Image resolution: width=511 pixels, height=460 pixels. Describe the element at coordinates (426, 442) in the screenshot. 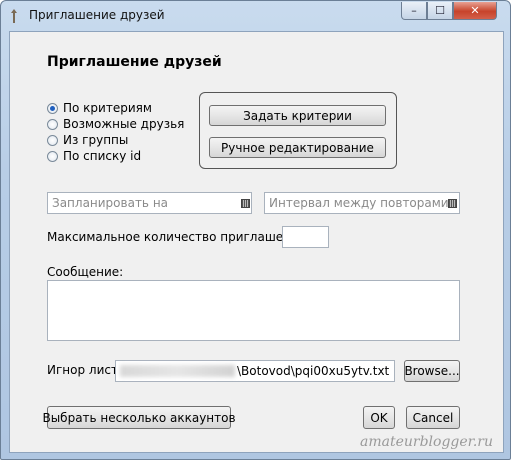

I see `watermark: amateurblogger.ru` at that location.